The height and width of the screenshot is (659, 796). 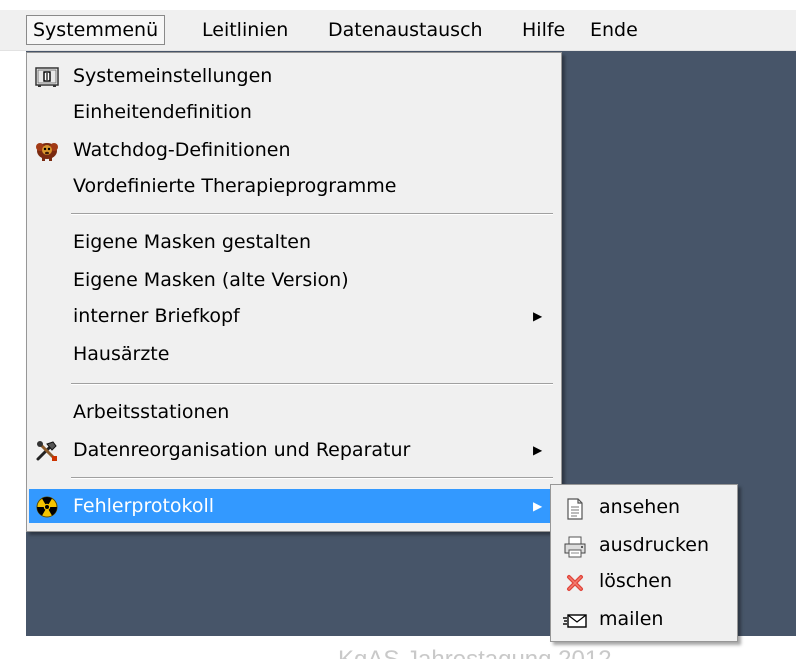 What do you see at coordinates (293, 112) in the screenshot?
I see `menu-item-einheitendefinition: Einheitendefinition` at bounding box center [293, 112].